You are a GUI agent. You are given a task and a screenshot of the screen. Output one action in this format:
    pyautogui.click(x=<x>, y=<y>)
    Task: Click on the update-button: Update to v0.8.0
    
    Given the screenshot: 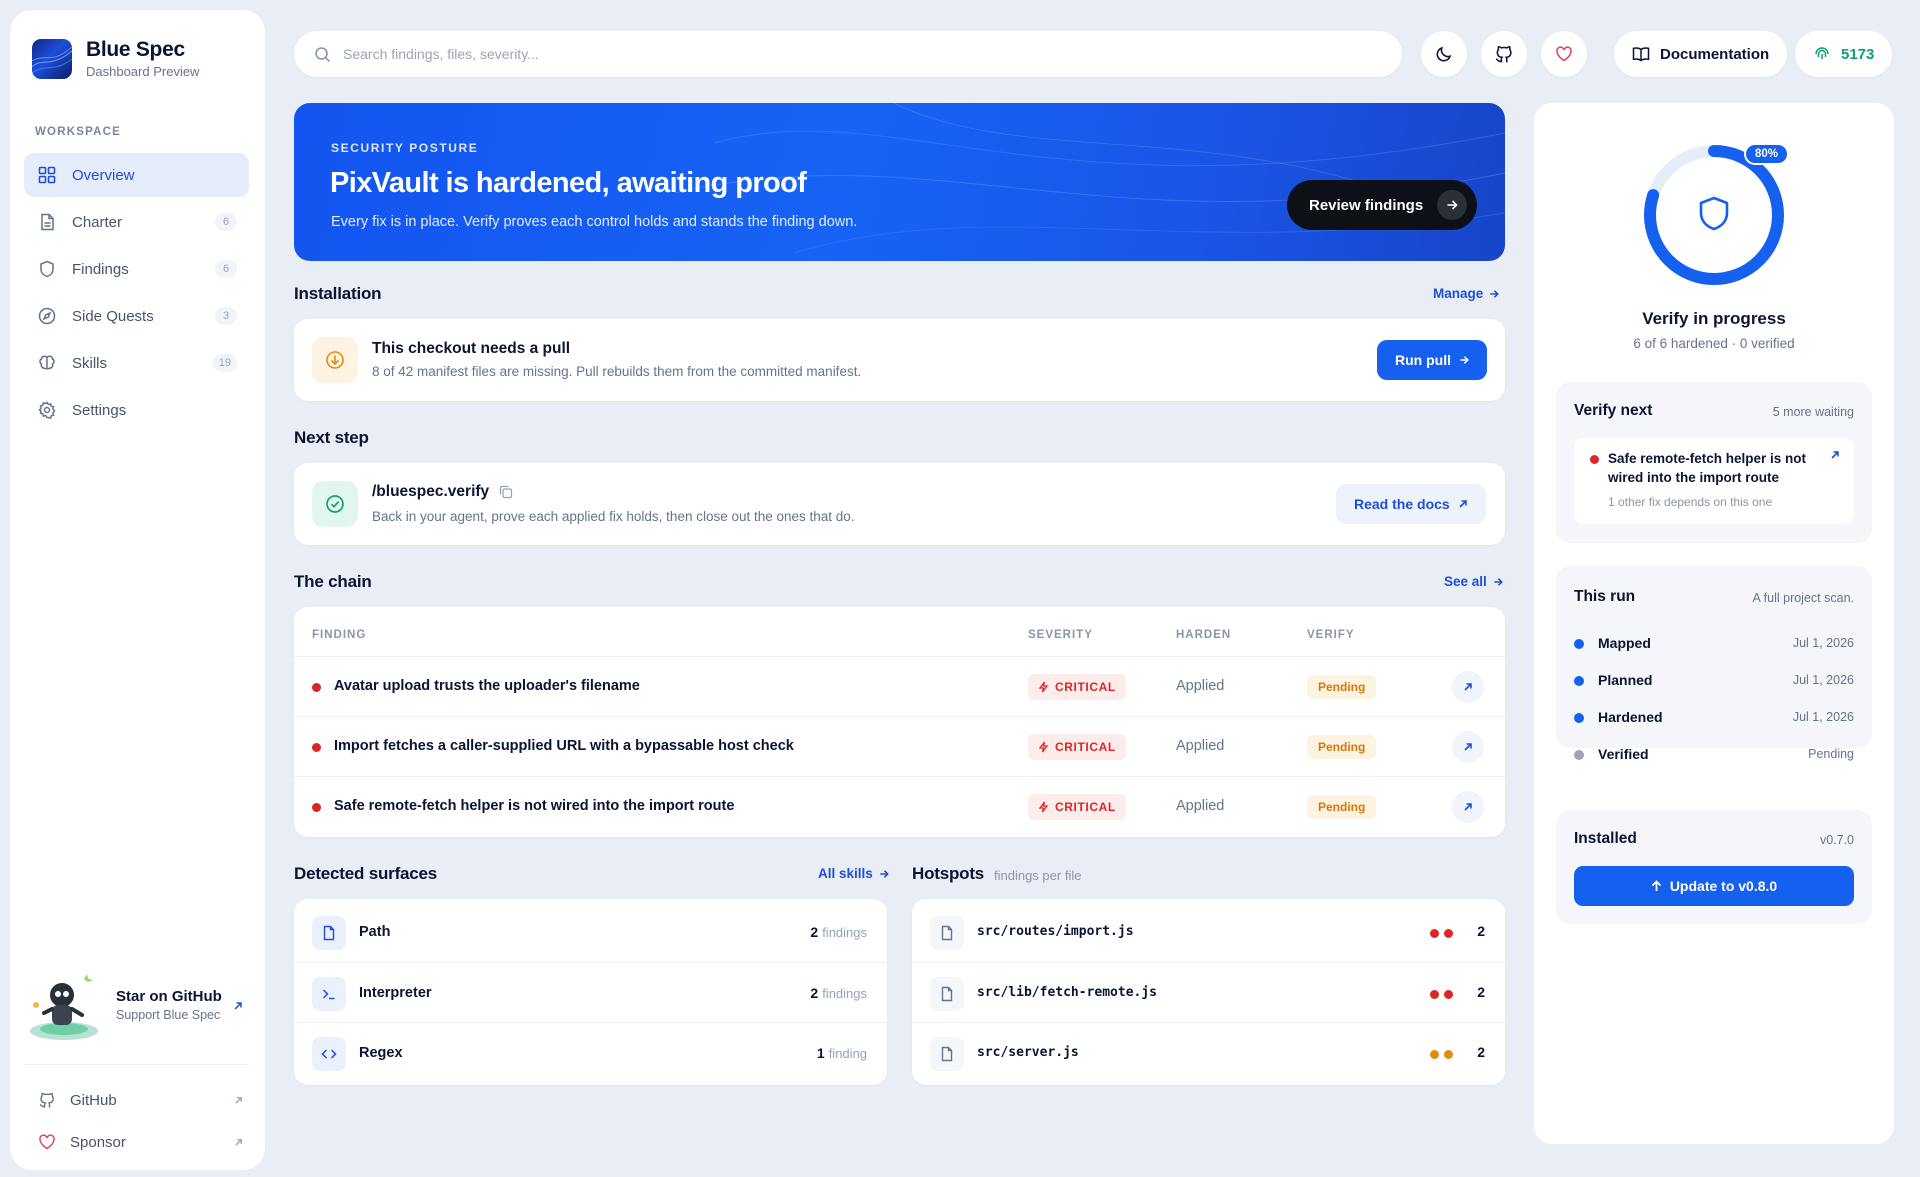 What is the action you would take?
    pyautogui.click(x=1714, y=886)
    